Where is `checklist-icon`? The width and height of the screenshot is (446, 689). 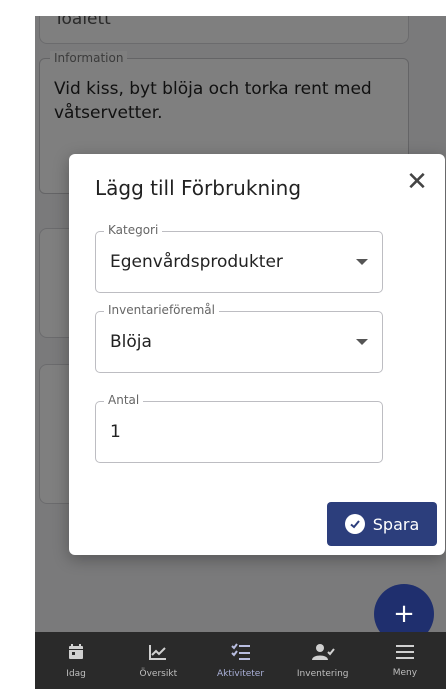
checklist-icon is located at coordinates (240, 653).